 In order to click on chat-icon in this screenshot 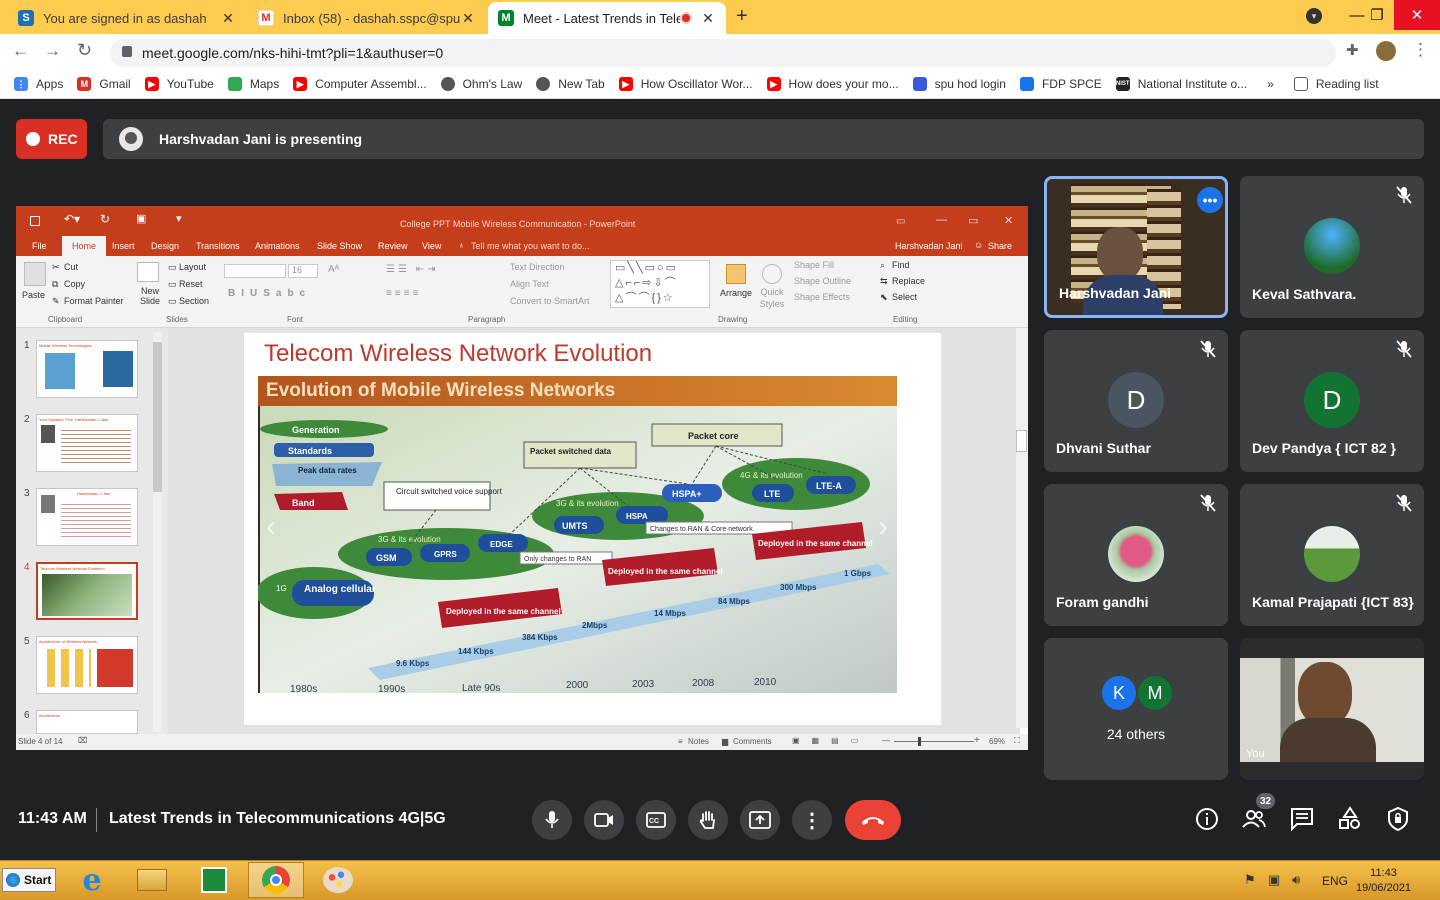, I will do `click(1302, 819)`.